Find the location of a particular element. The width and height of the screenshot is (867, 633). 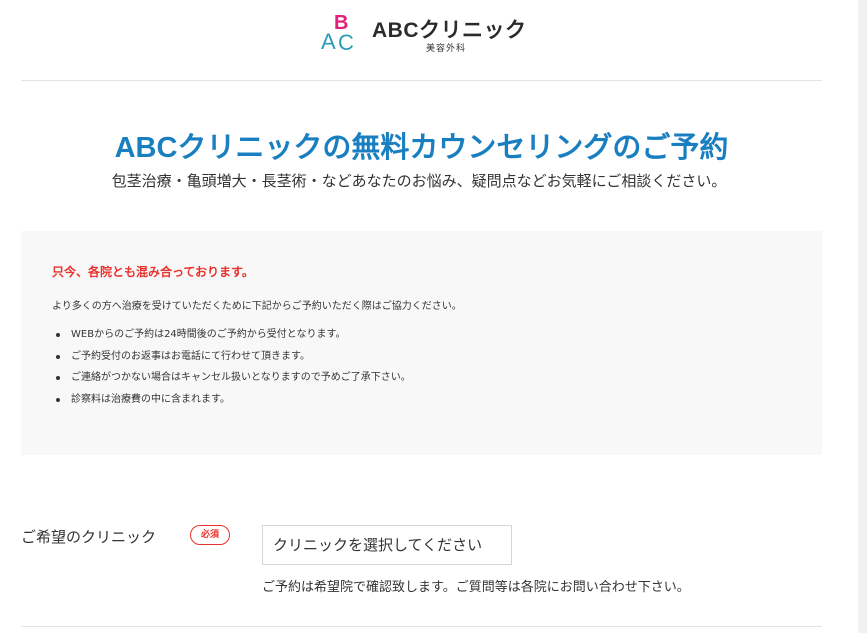

clinic-logo: B A C ABCクリニック 美容外科 is located at coordinates (425, 32).